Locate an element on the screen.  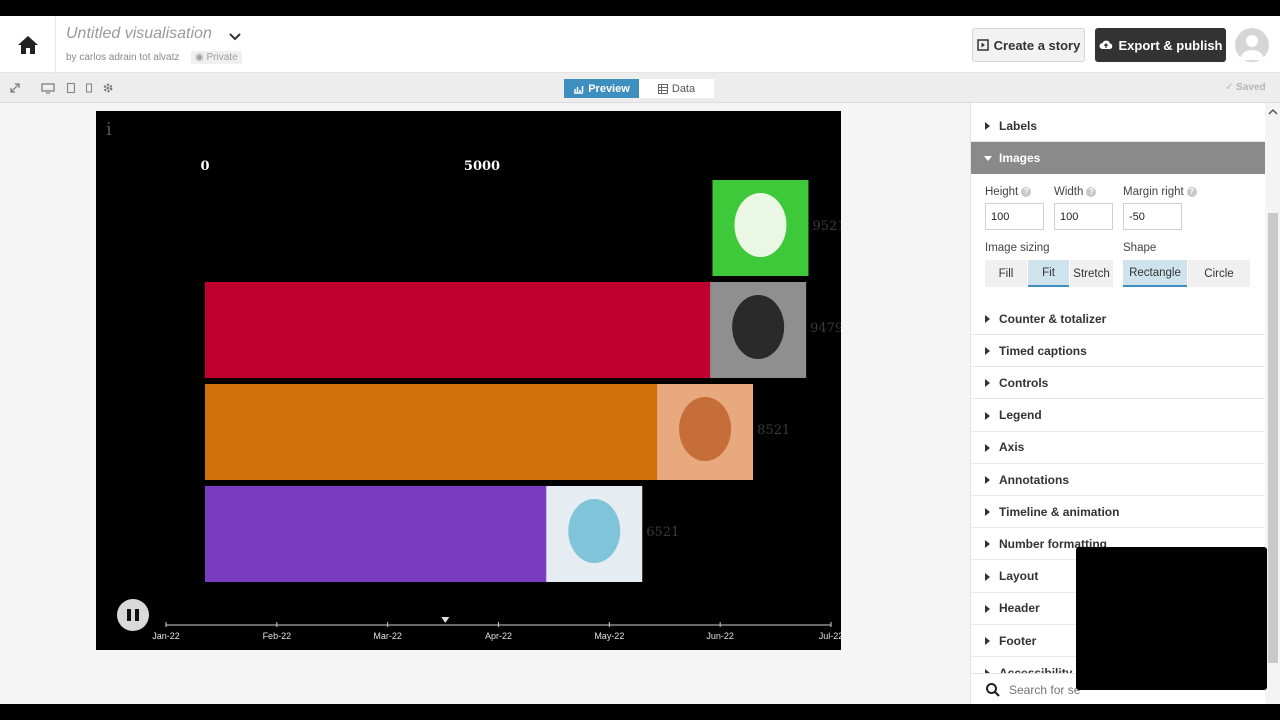
saved-label: Saved is located at coordinates (1251, 87).